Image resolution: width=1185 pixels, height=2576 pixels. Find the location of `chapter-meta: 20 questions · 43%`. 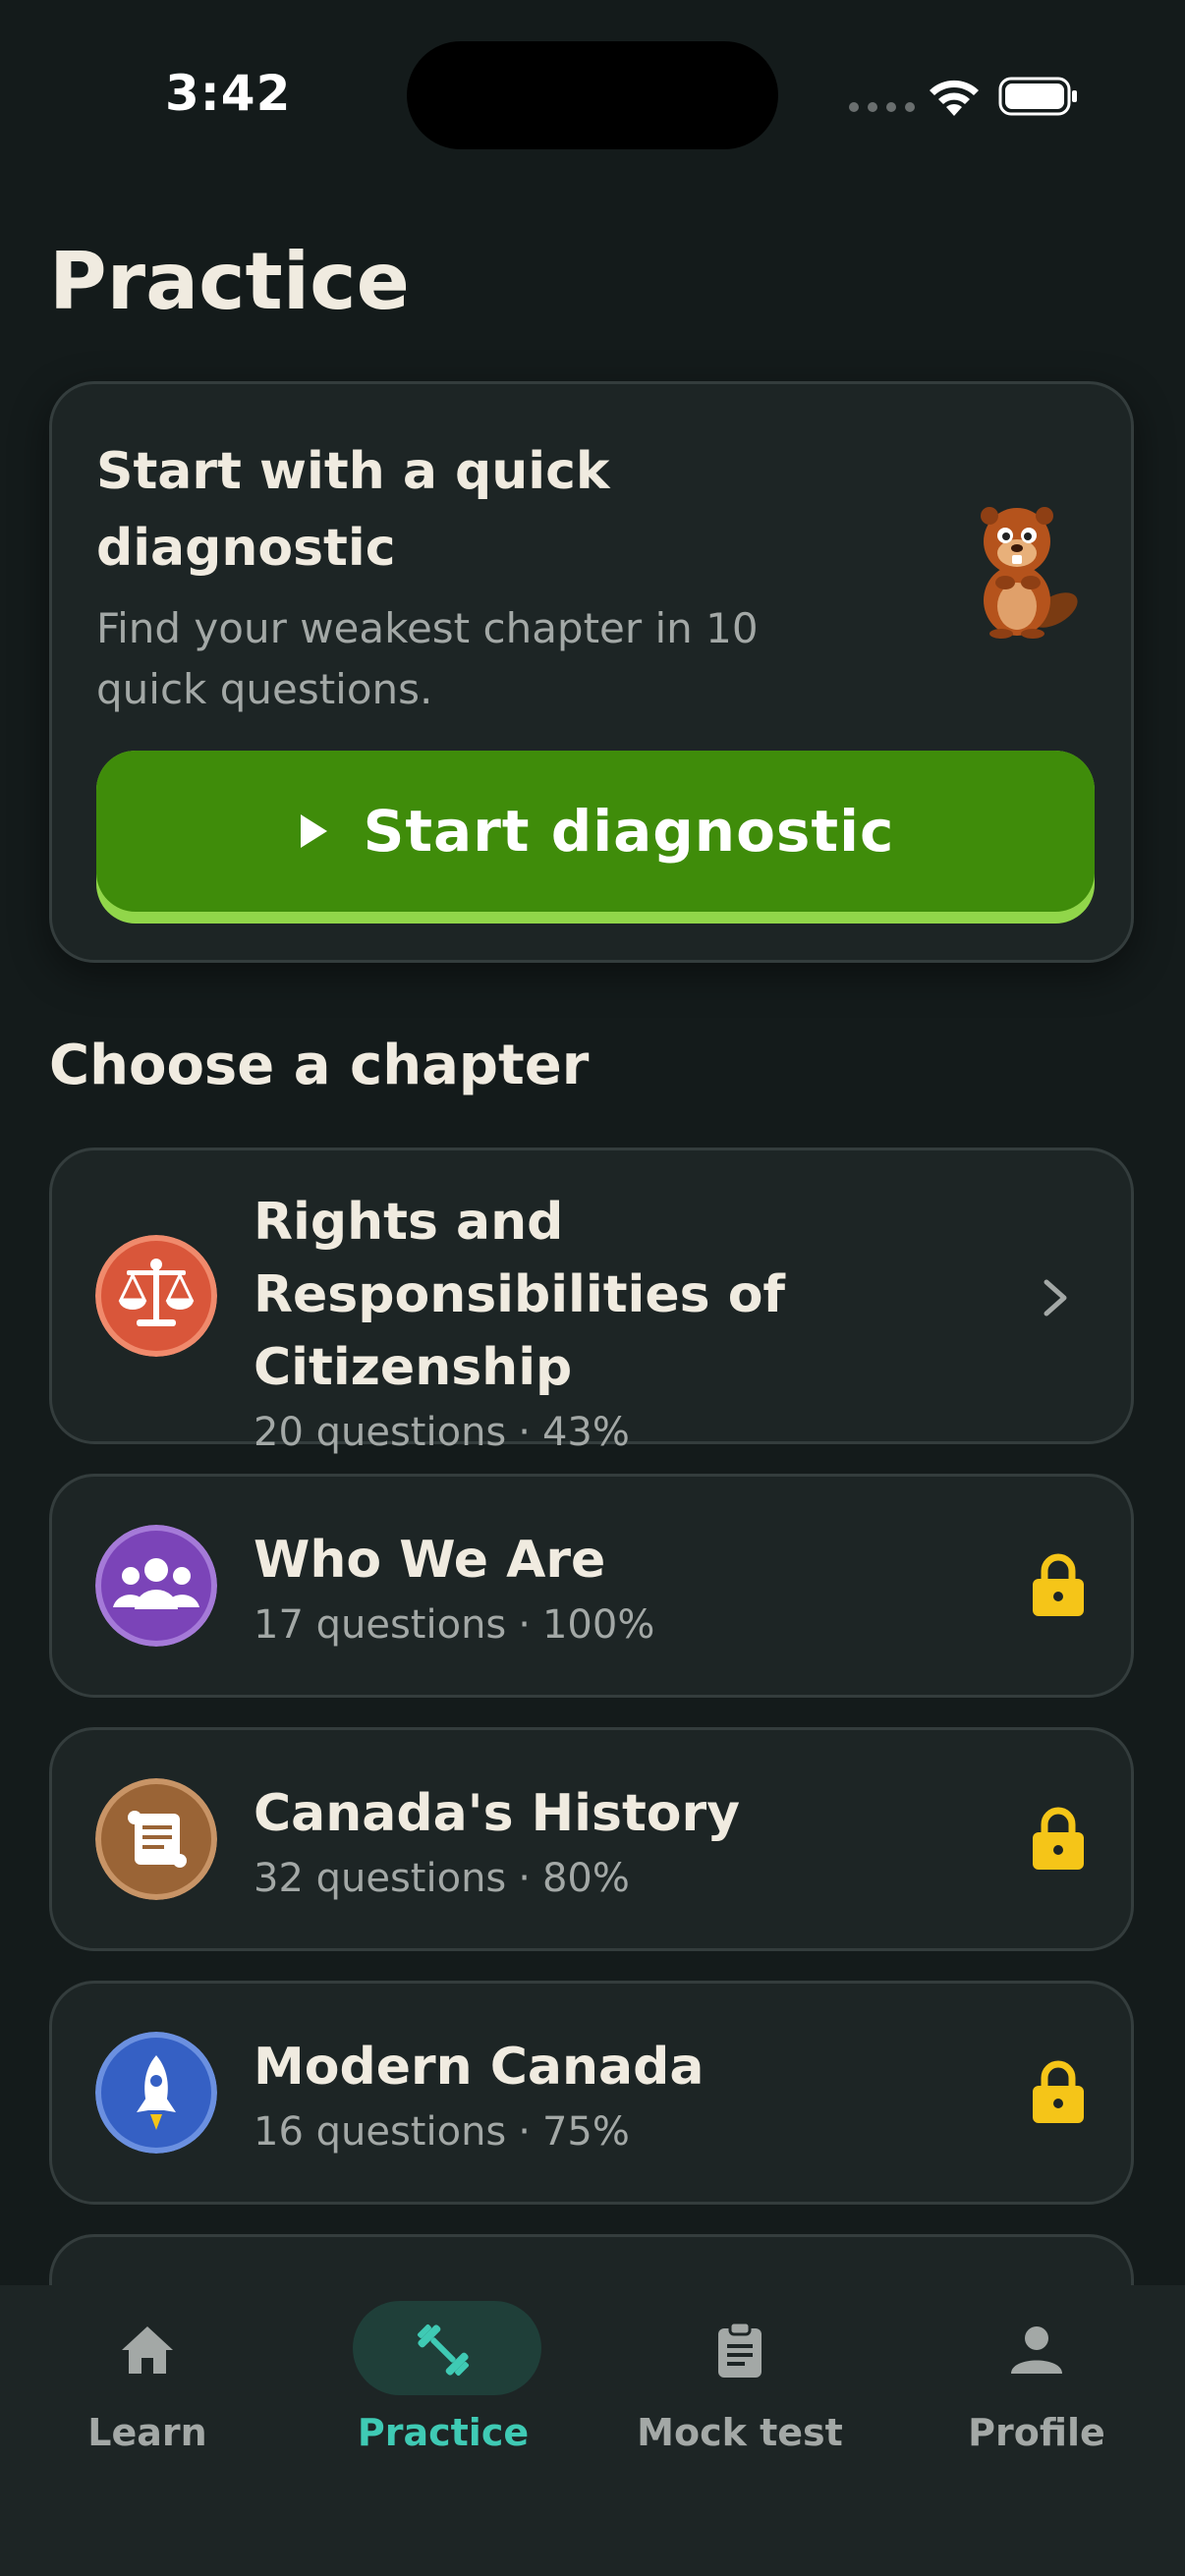

chapter-meta: 20 questions · 43% is located at coordinates (642, 1432).